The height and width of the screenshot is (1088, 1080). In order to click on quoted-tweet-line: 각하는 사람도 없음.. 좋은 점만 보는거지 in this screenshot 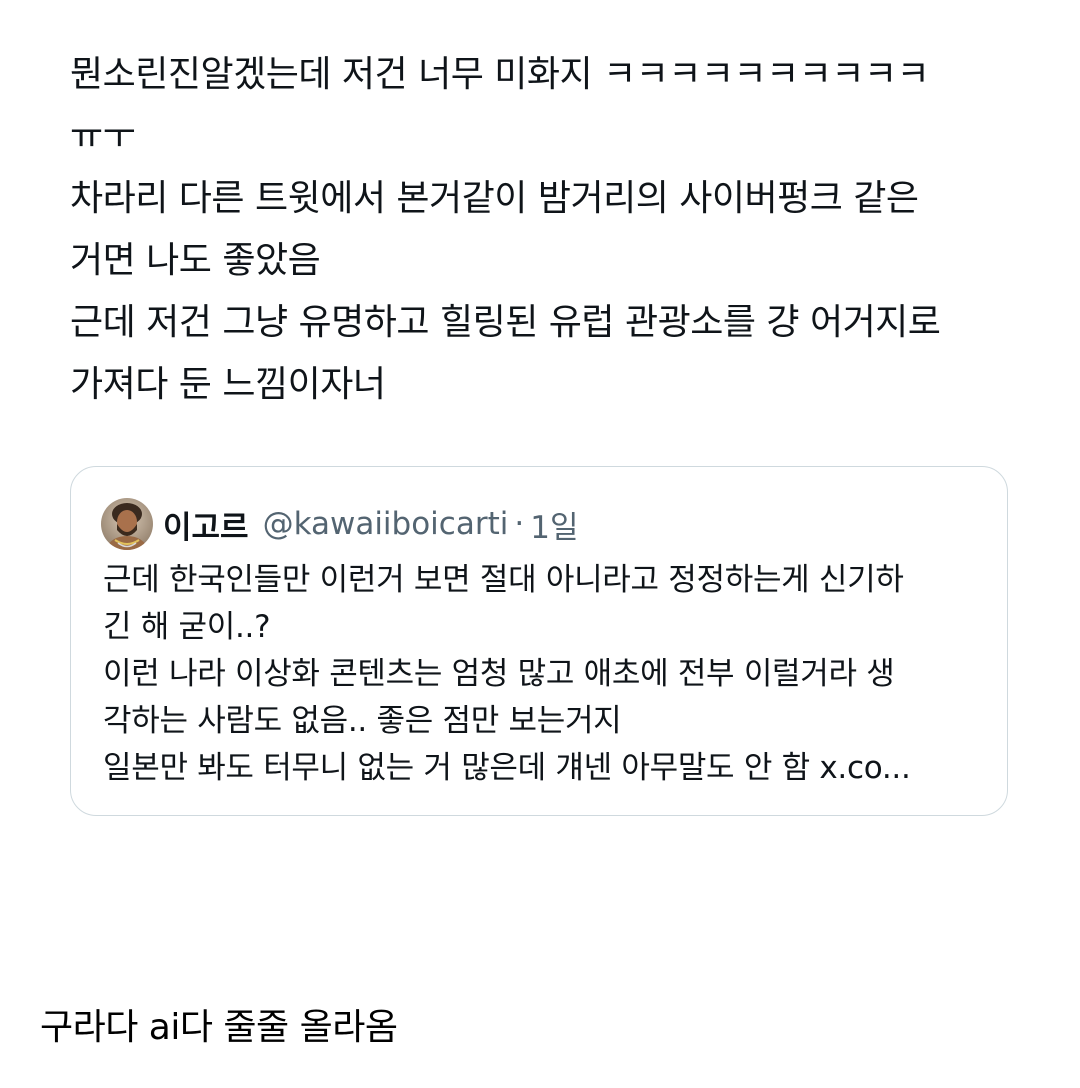, I will do `click(362, 721)`.